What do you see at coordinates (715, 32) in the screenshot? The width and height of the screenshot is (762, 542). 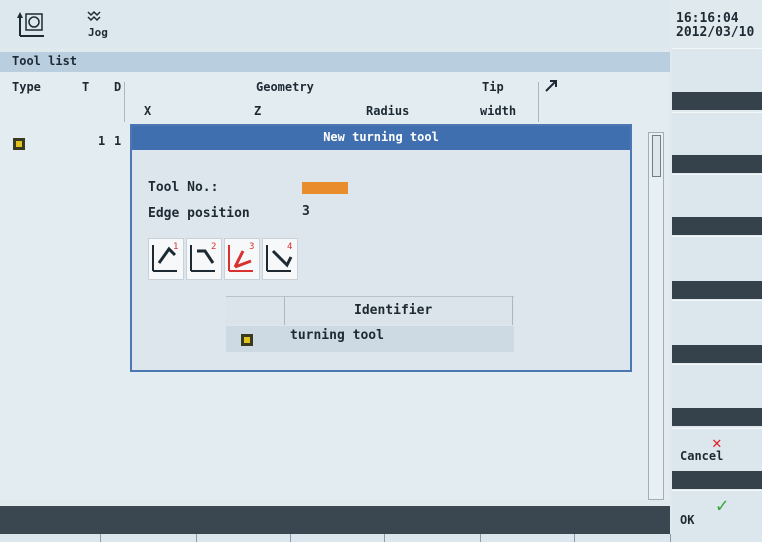 I see `clock-date: 2012/03/10` at bounding box center [715, 32].